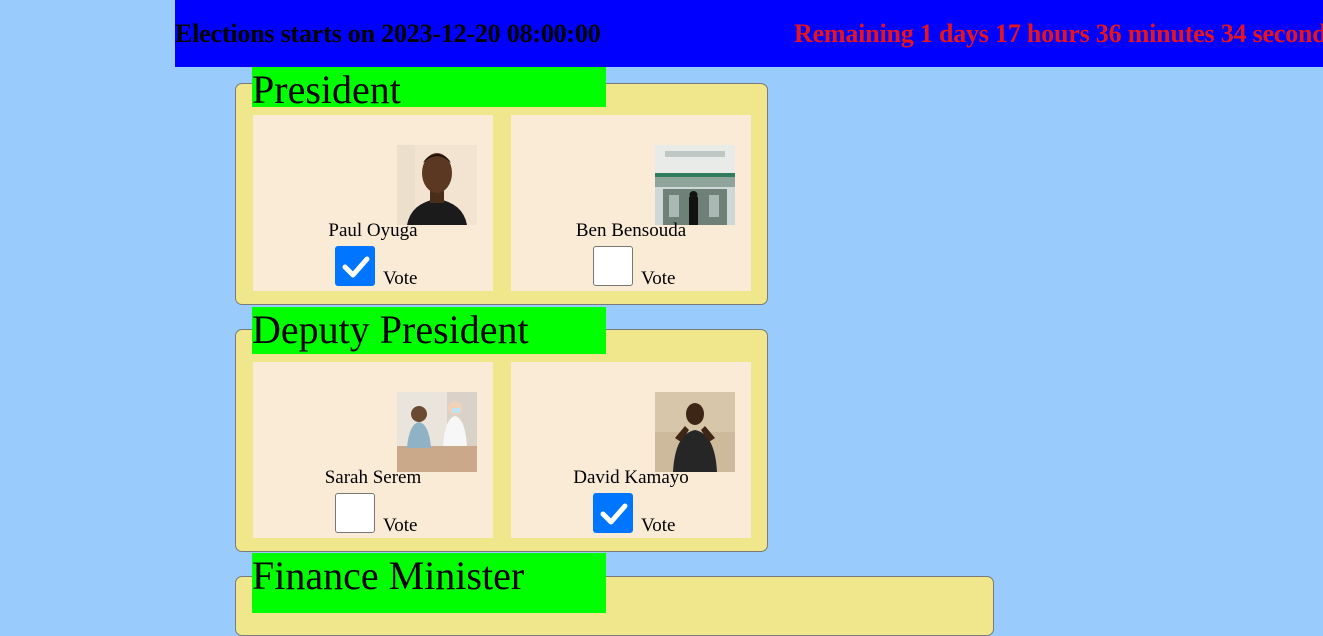 The image size is (1323, 636). What do you see at coordinates (373, 450) in the screenshot?
I see `candidate-card: Sarah Serem Vote` at bounding box center [373, 450].